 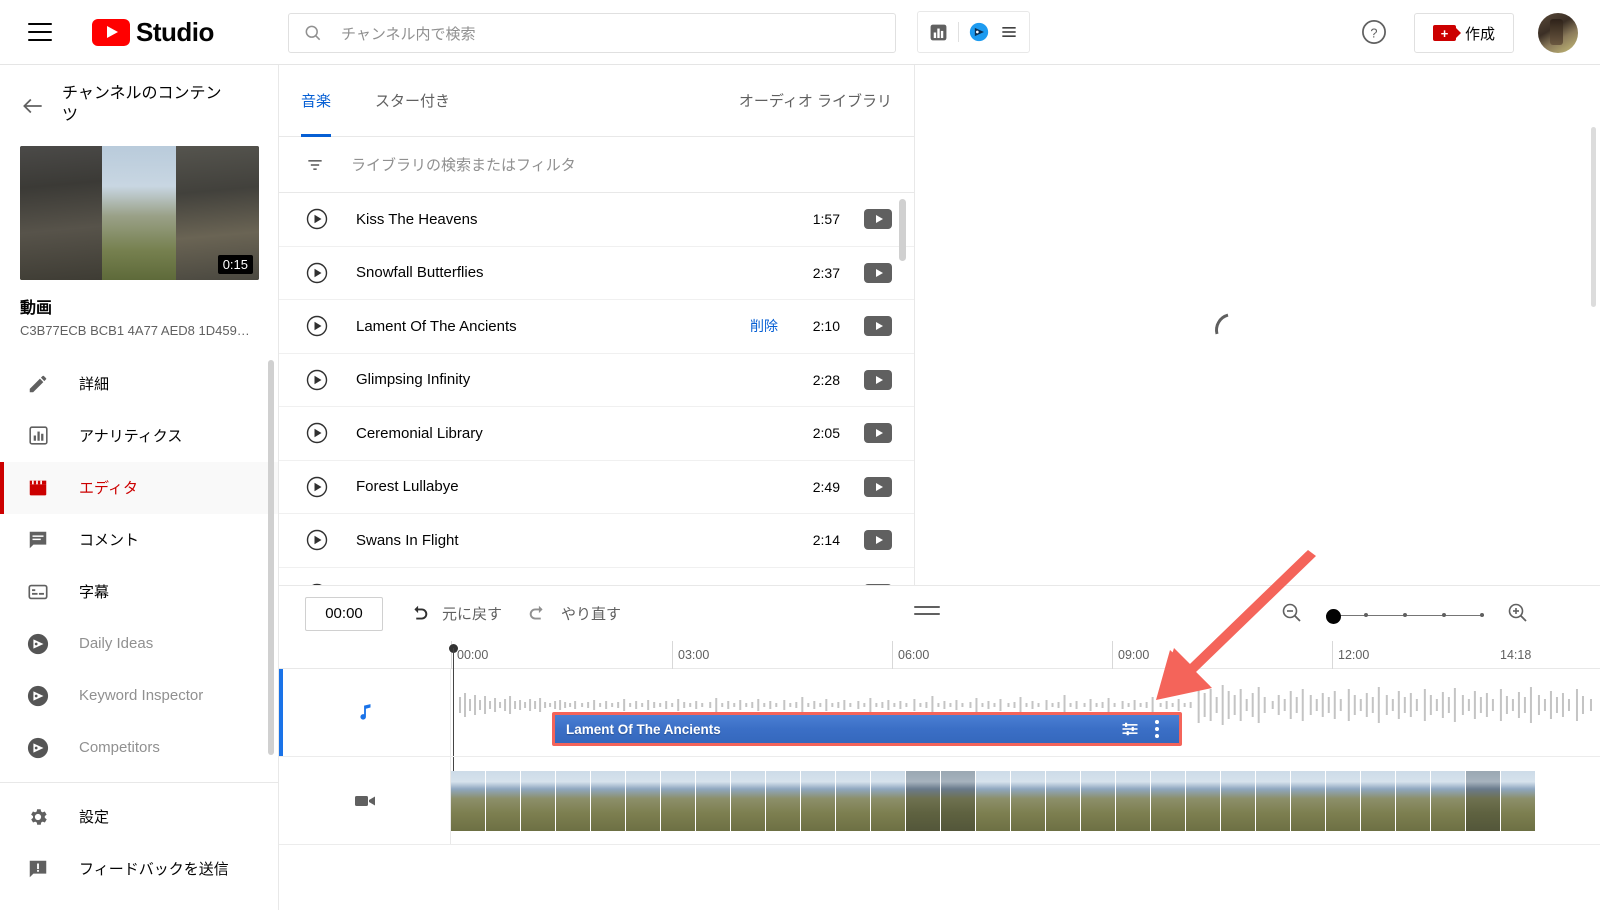 I want to click on sidebar-item-analytics: アナリティクス, so click(x=139, y=436).